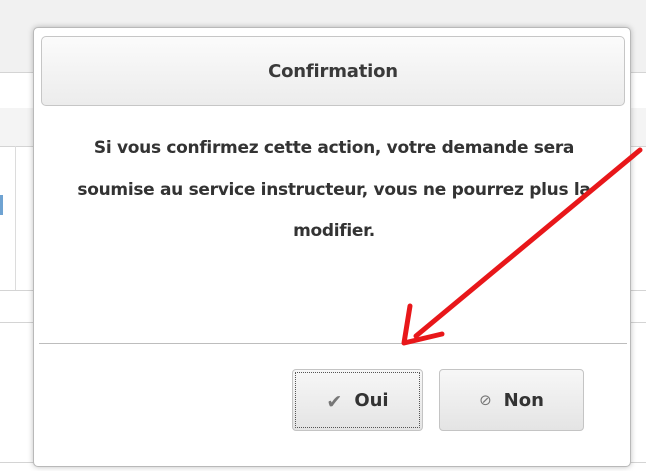 Image resolution: width=646 pixels, height=471 pixels. I want to click on check-icon: ✔, so click(334, 402).